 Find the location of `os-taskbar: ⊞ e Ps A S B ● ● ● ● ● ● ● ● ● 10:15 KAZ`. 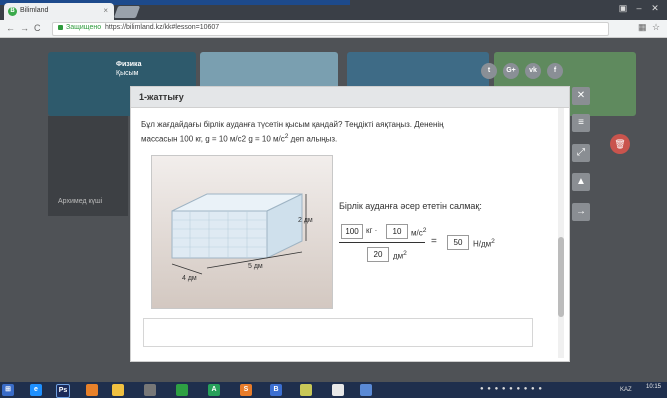

os-taskbar: ⊞ e Ps A S B ● ● ● ● ● ● ● ● ● 10:15 KAZ is located at coordinates (333, 390).